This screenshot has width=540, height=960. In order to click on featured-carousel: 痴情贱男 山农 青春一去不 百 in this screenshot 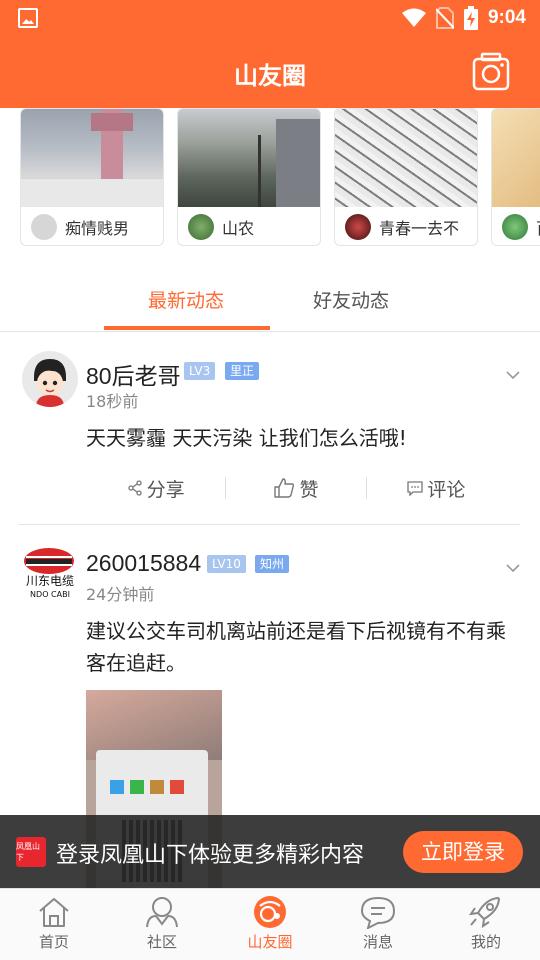, I will do `click(270, 178)`.